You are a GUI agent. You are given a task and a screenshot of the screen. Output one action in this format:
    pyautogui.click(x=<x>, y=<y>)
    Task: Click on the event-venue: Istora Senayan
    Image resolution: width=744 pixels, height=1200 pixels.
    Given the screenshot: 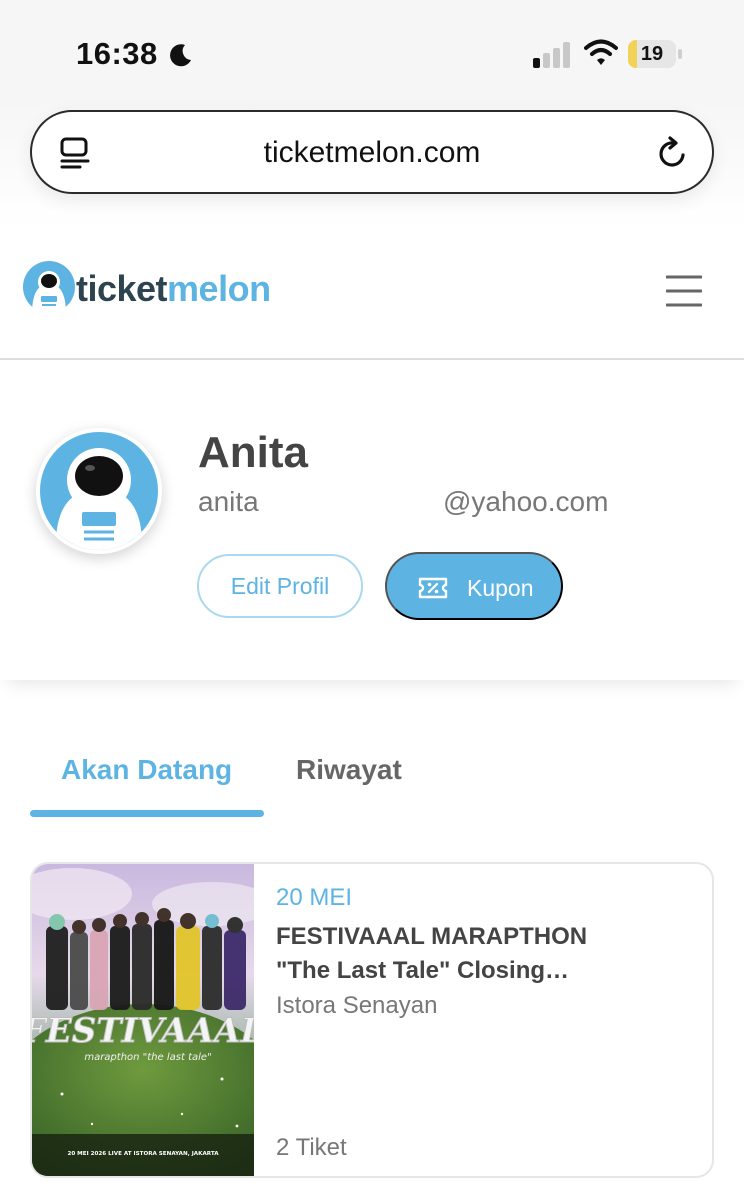 What is the action you would take?
    pyautogui.click(x=357, y=1005)
    